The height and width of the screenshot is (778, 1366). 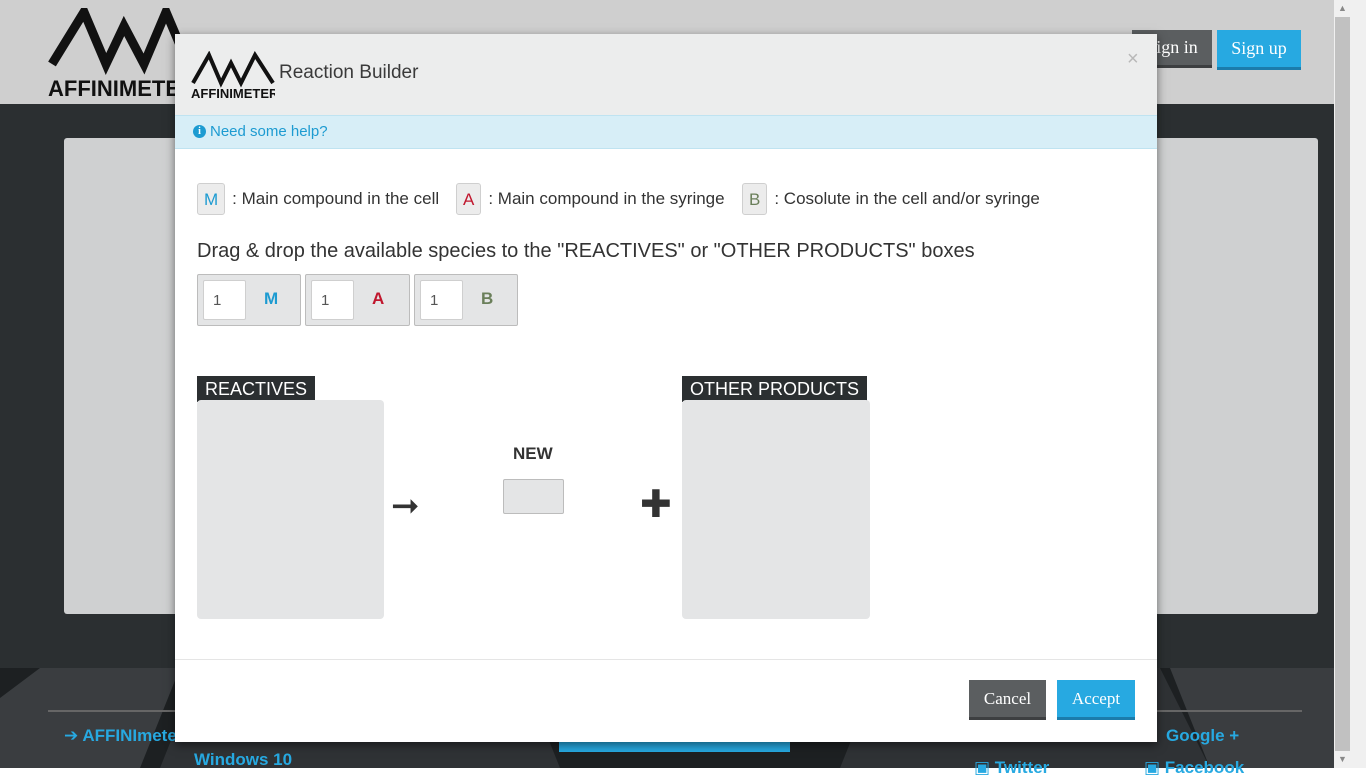 What do you see at coordinates (1342, 8) in the screenshot?
I see `scroll-up-icon: ▲` at bounding box center [1342, 8].